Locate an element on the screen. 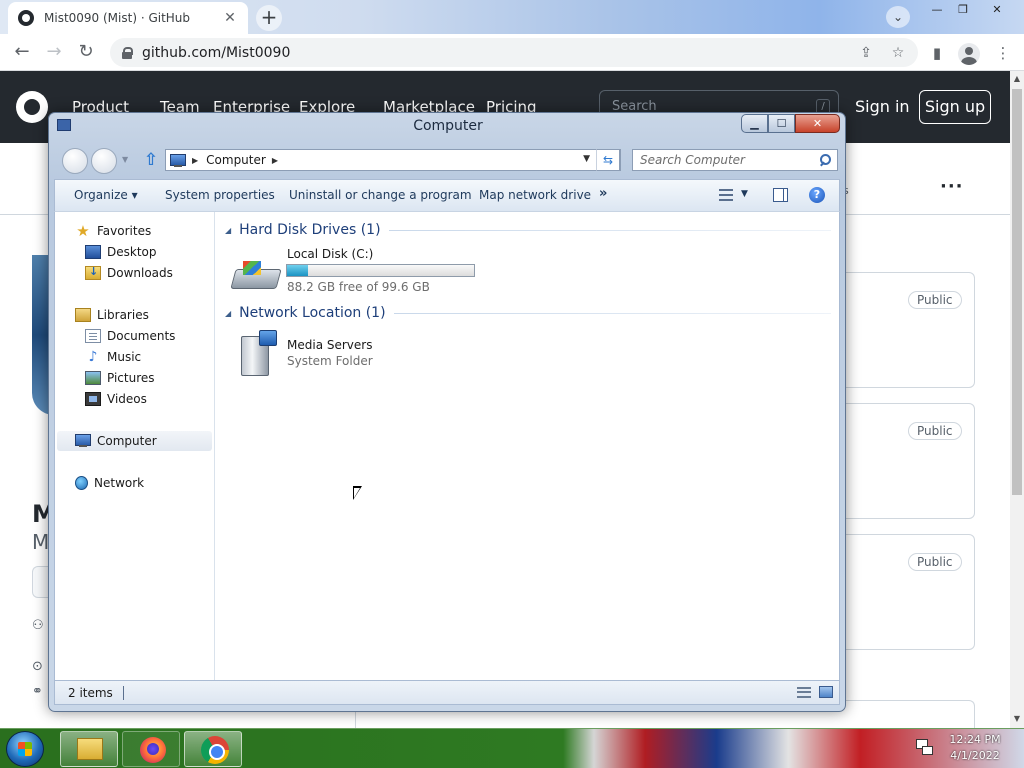 The image size is (1024, 768). nav-computer: Computer is located at coordinates (134, 441).